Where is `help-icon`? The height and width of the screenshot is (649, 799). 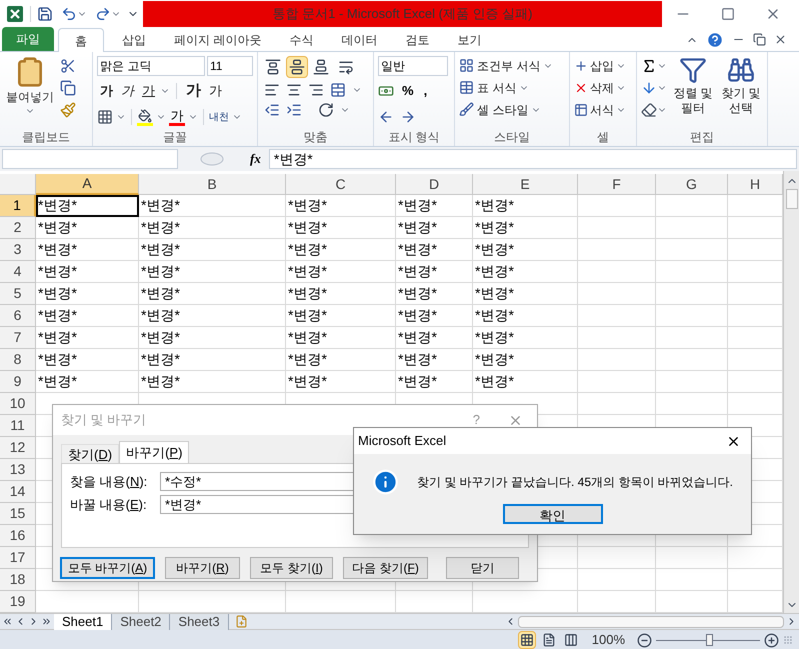
help-icon is located at coordinates (715, 39).